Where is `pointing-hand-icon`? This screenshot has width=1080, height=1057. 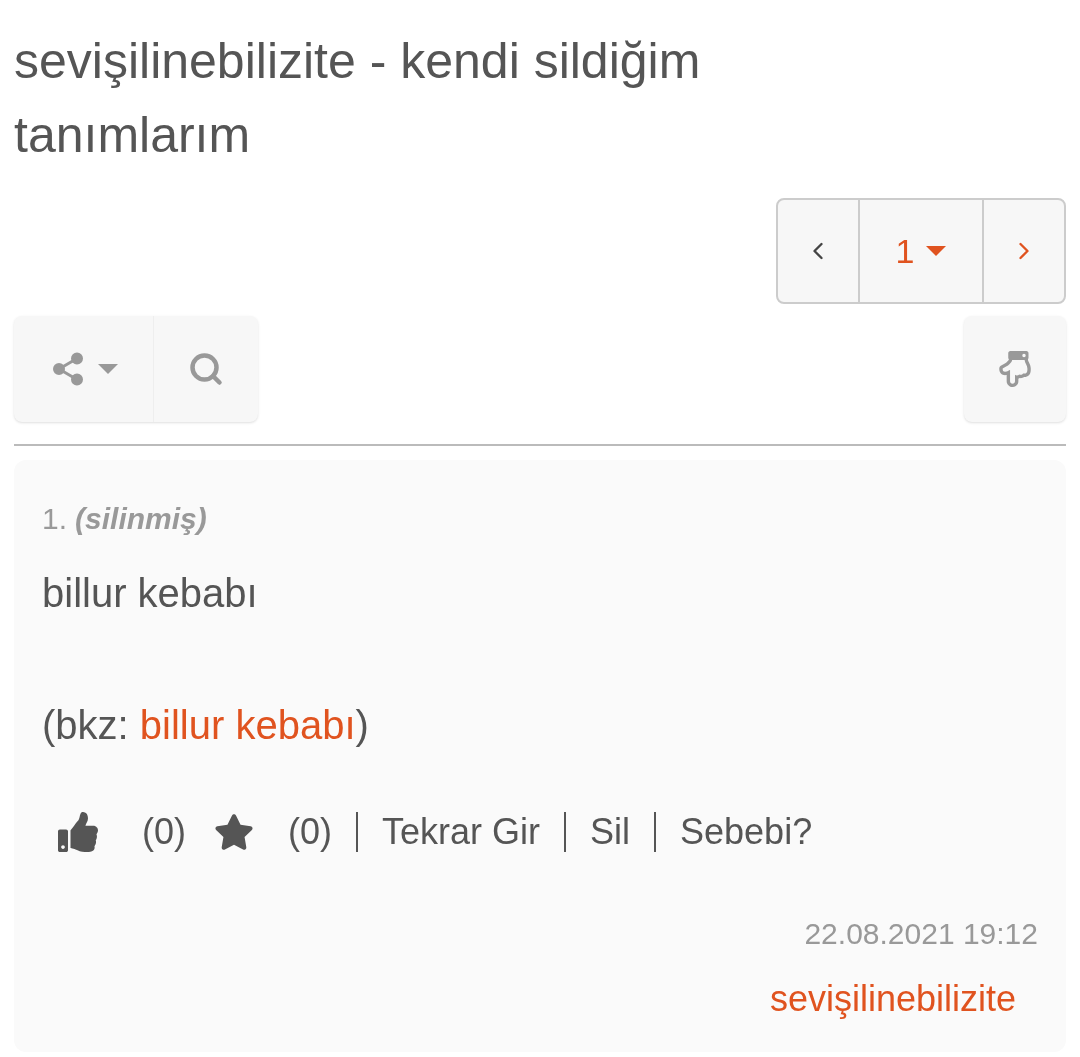 pointing-hand-icon is located at coordinates (1015, 369).